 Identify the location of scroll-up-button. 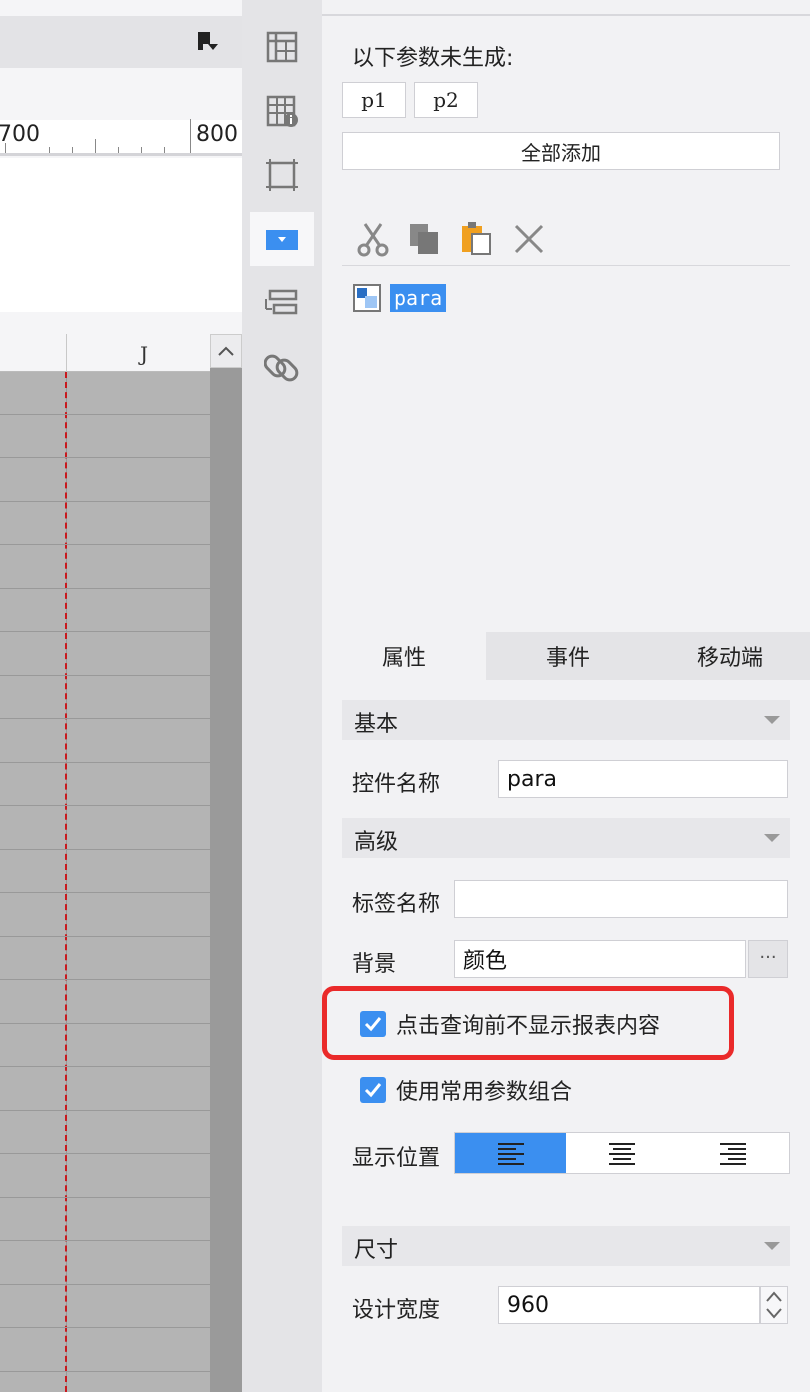
(226, 351).